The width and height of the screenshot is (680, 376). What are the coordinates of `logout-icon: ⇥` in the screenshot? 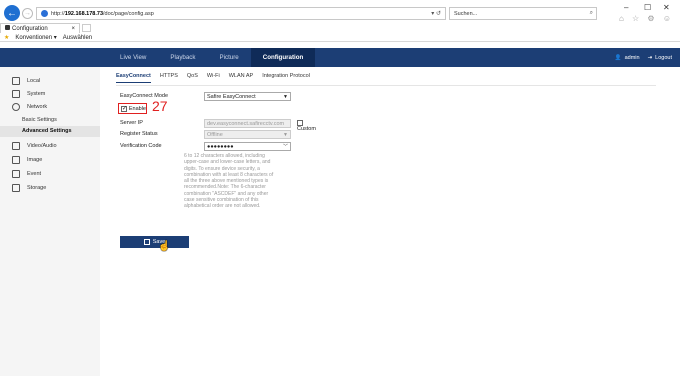 It's located at (650, 57).